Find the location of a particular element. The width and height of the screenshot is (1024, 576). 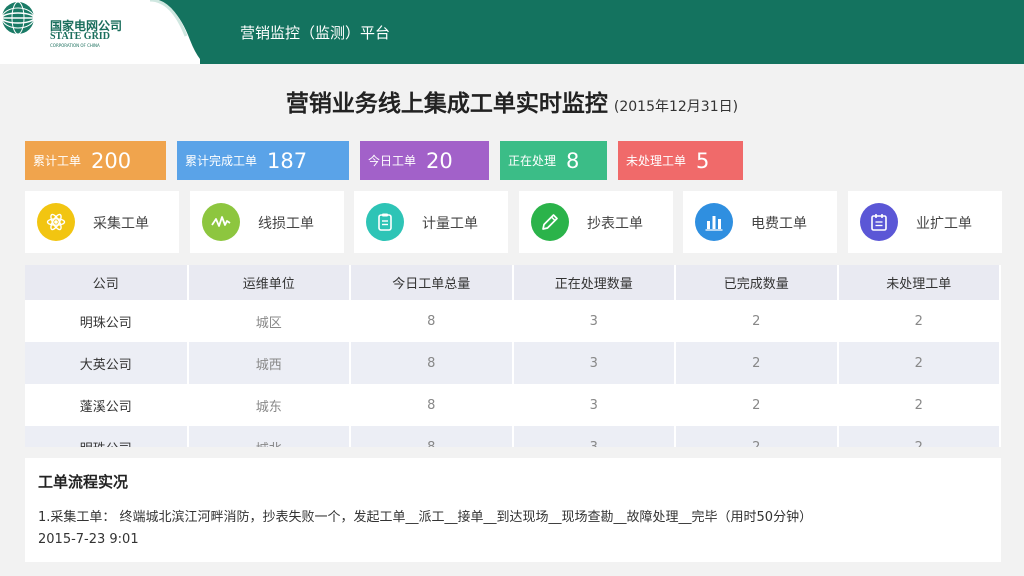

stat-today-orders: 今日工单 20 is located at coordinates (424, 160).